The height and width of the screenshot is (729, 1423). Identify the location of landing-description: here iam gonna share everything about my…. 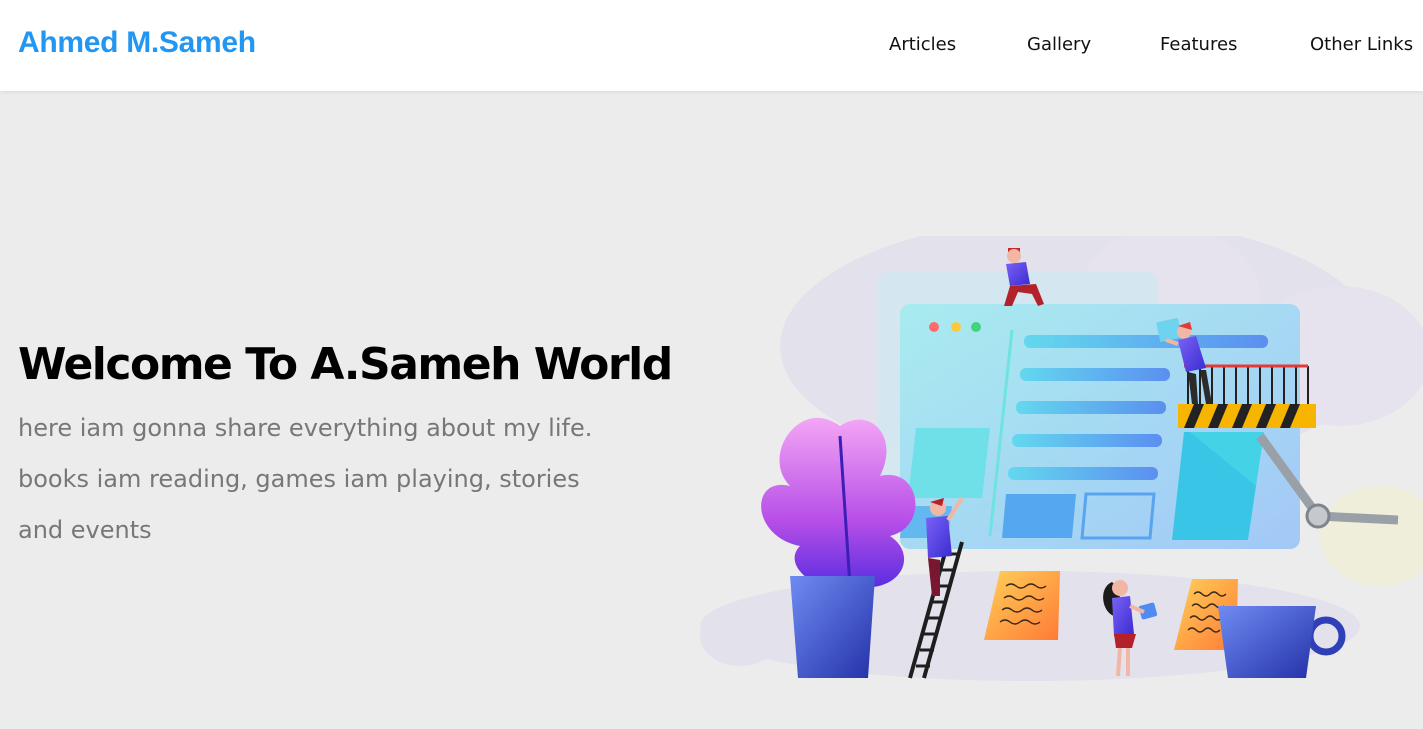
(305, 479).